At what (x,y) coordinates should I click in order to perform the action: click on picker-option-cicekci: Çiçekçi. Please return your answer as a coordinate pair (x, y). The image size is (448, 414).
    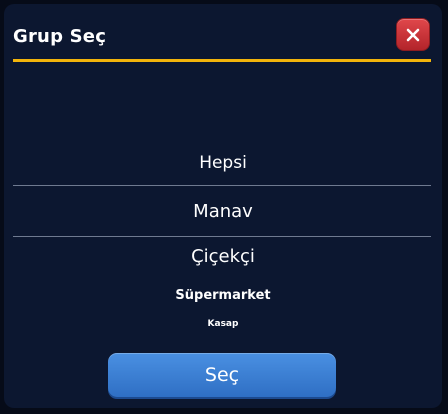
    Looking at the image, I should click on (223, 256).